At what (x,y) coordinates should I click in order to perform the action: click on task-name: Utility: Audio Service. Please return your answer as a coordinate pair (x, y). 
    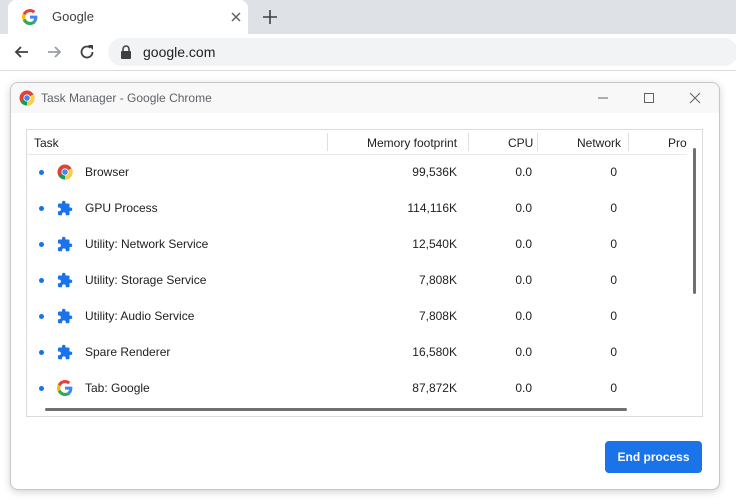
    Looking at the image, I should click on (140, 316).